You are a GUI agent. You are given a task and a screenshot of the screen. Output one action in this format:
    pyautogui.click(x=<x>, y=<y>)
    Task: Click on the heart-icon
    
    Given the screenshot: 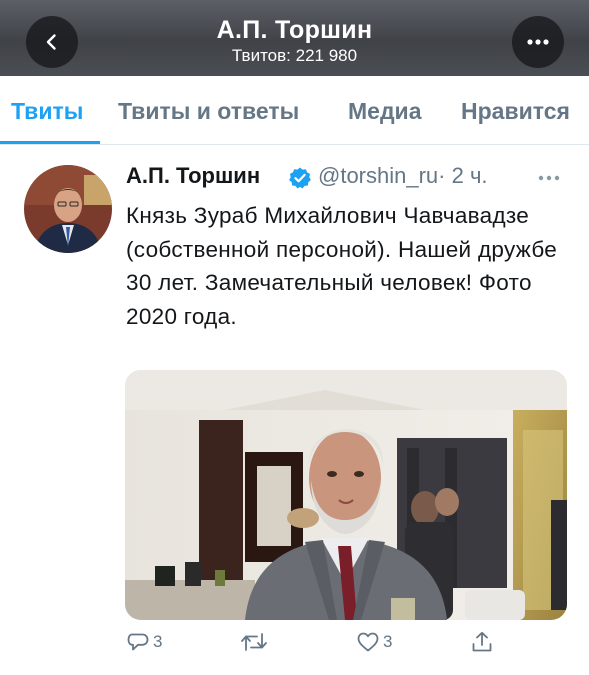 What is the action you would take?
    pyautogui.click(x=368, y=642)
    